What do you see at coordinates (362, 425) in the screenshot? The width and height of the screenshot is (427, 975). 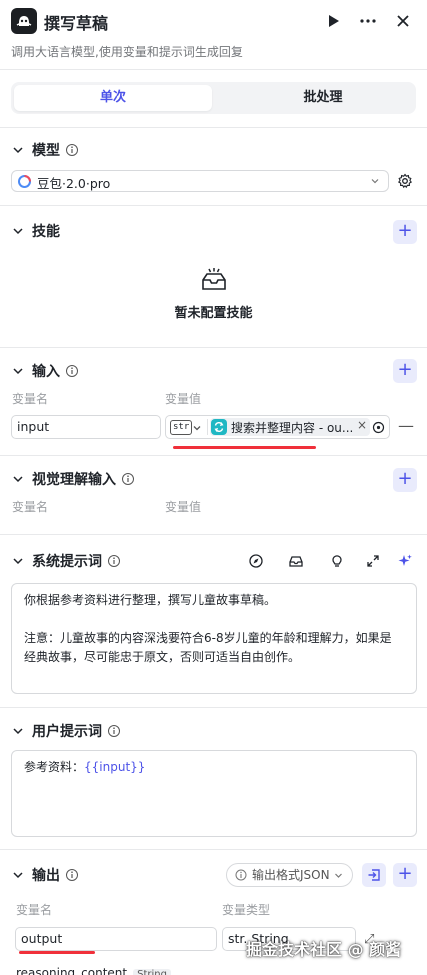 I see `remove-ref-icon: ×` at bounding box center [362, 425].